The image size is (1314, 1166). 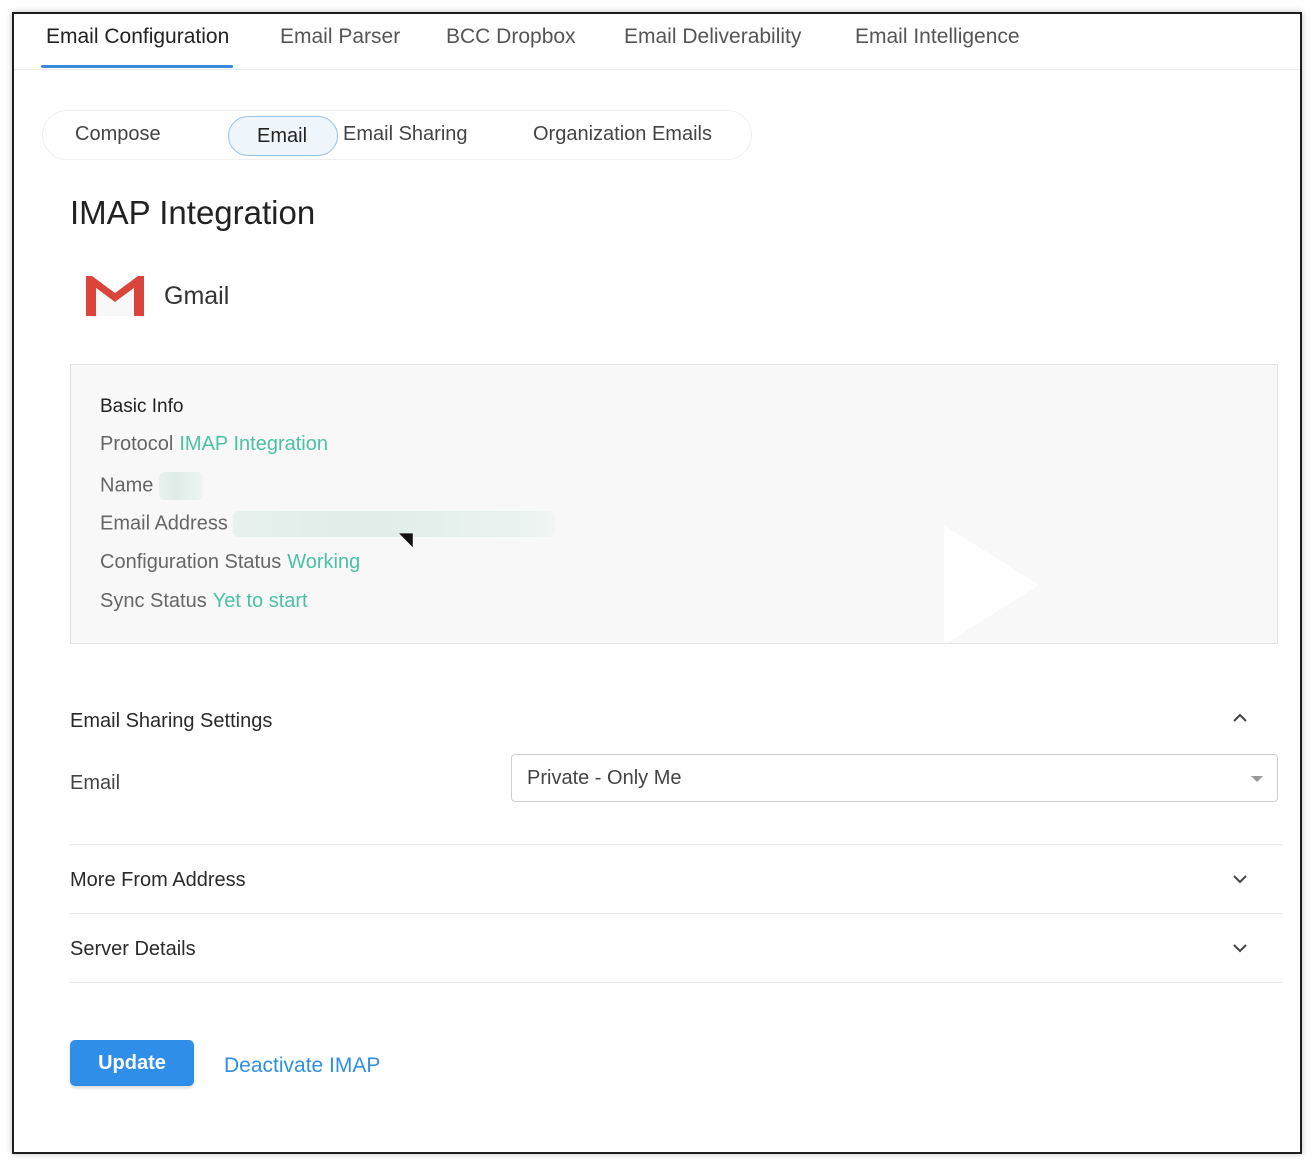 What do you see at coordinates (137, 444) in the screenshot?
I see `protocol-label: Protocol` at bounding box center [137, 444].